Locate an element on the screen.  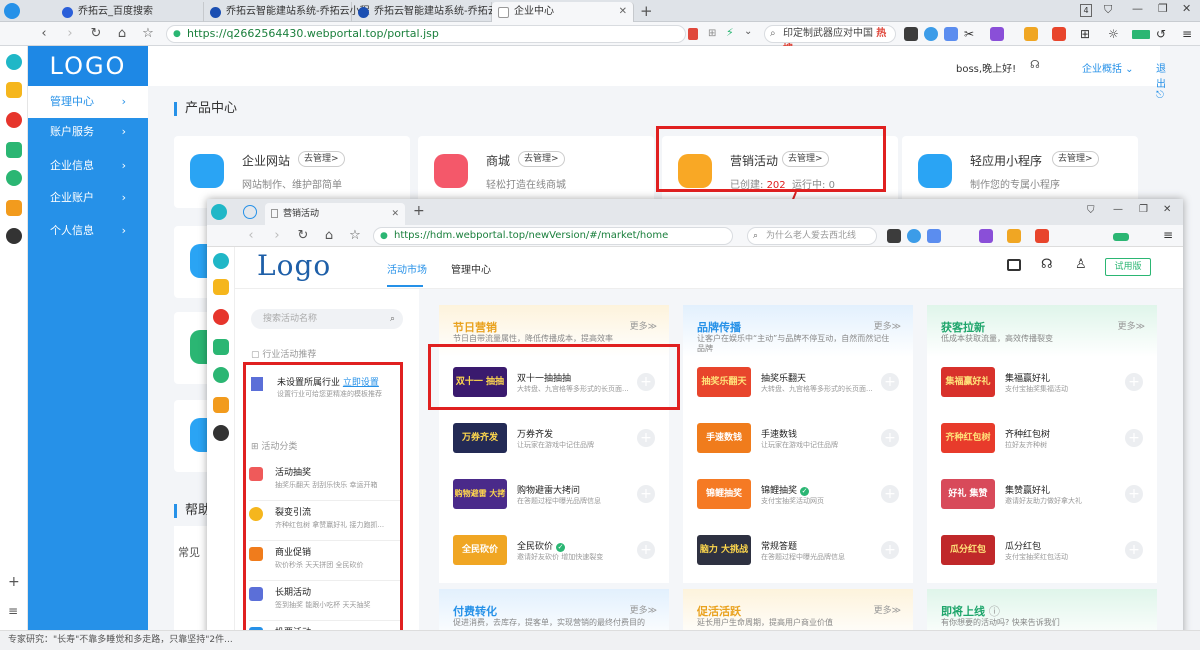
user-icon: ♙ is located at coordinates (1081, 264).